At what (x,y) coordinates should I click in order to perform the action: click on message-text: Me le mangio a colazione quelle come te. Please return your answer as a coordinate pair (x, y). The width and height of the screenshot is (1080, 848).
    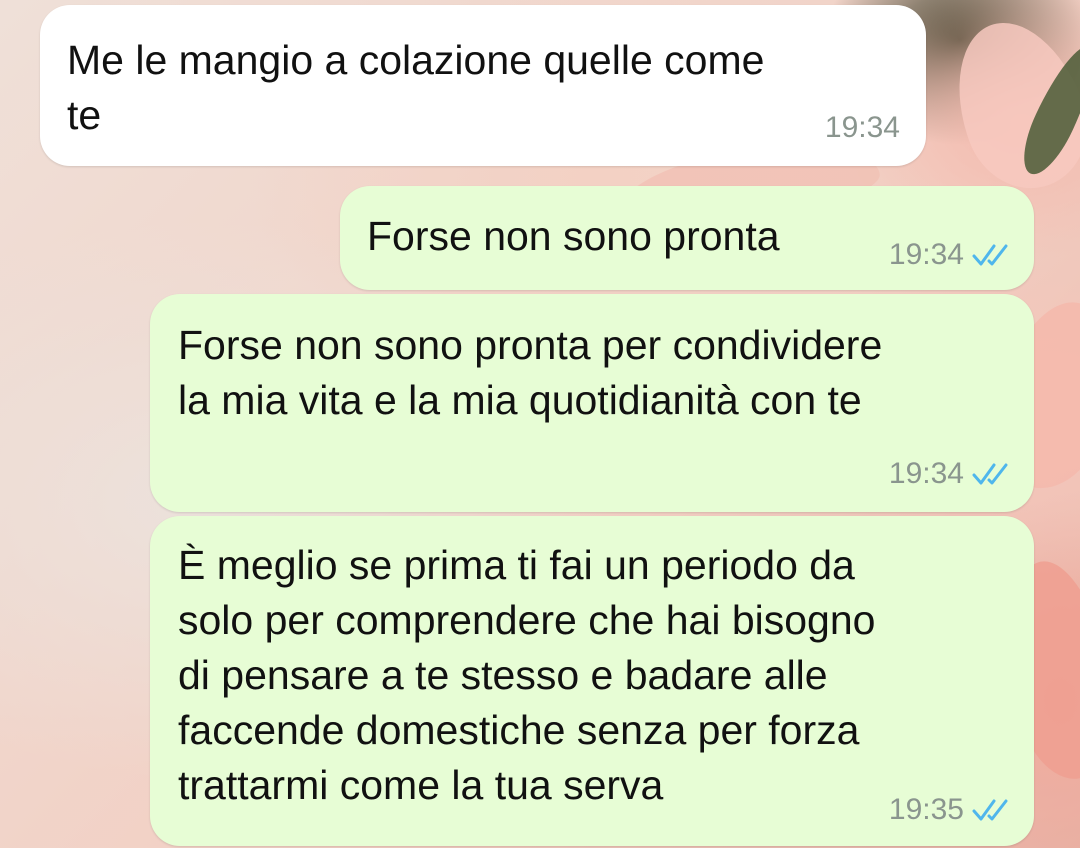
    Looking at the image, I should click on (416, 87).